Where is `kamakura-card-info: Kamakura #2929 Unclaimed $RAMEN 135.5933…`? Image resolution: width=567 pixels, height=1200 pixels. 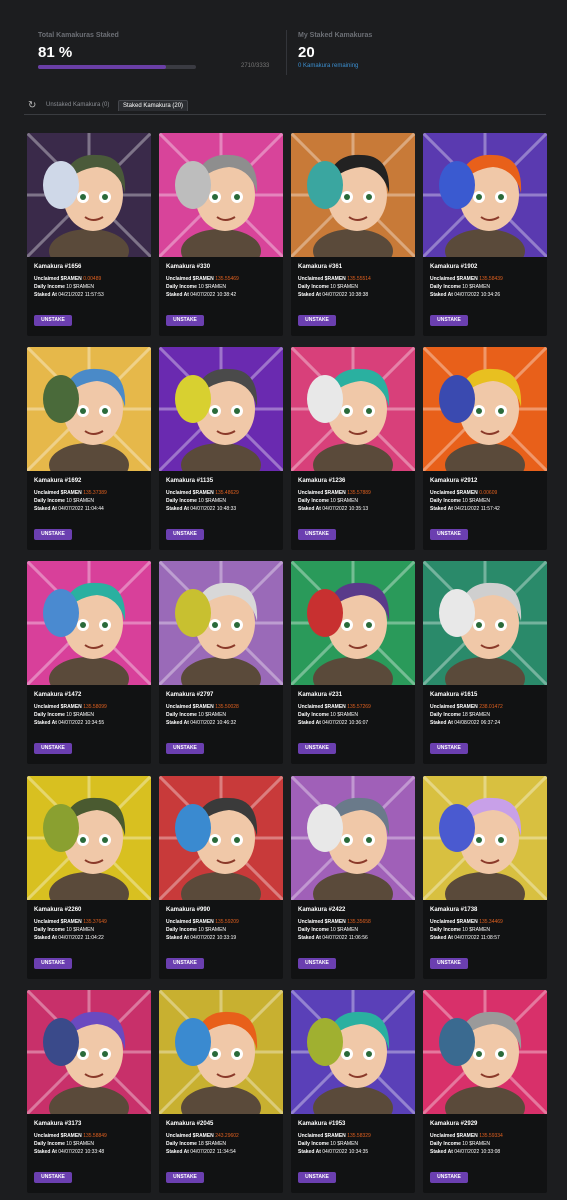
kamakura-card-info: Kamakura #2929 Unclaimed $RAMEN 135.5933… is located at coordinates (487, 1138).